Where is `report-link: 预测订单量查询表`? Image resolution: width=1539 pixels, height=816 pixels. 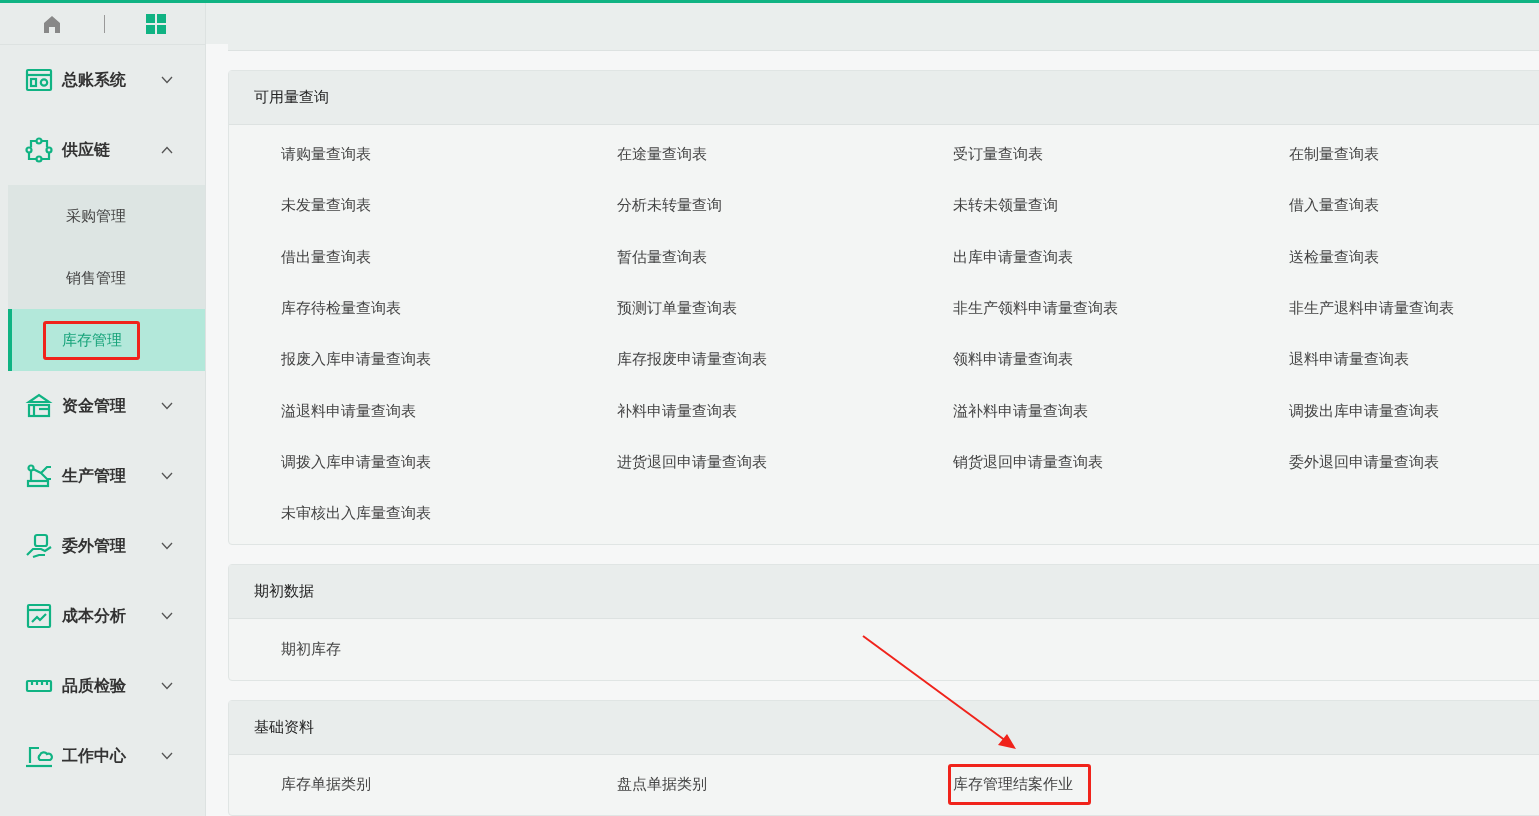 report-link: 预测订单量查询表 is located at coordinates (677, 309).